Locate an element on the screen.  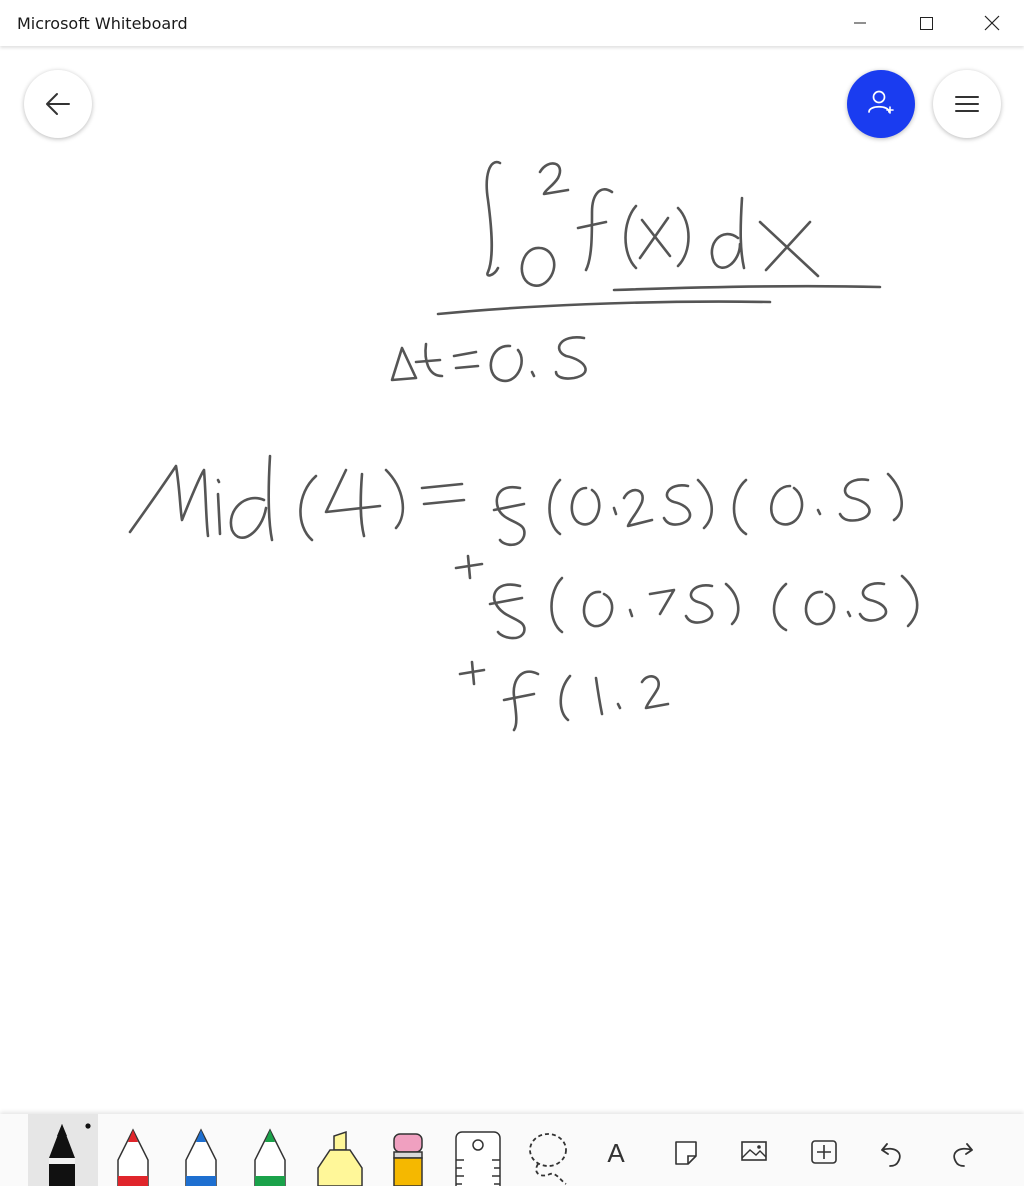
maximize-button is located at coordinates (926, 23).